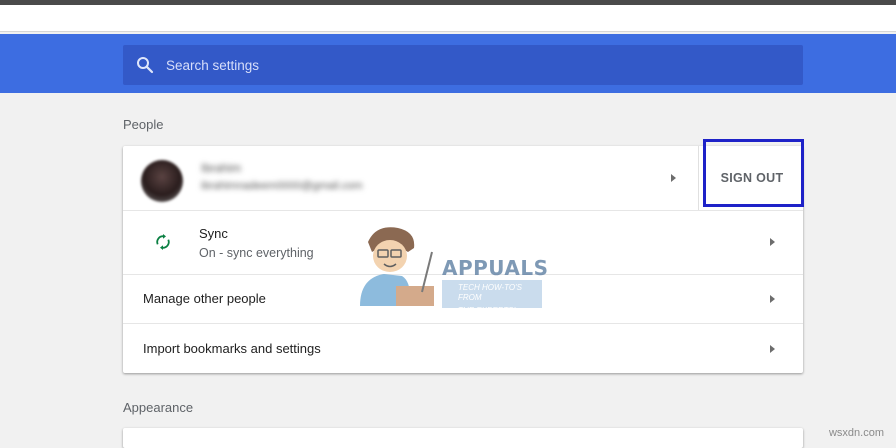  I want to click on search-box, so click(463, 65).